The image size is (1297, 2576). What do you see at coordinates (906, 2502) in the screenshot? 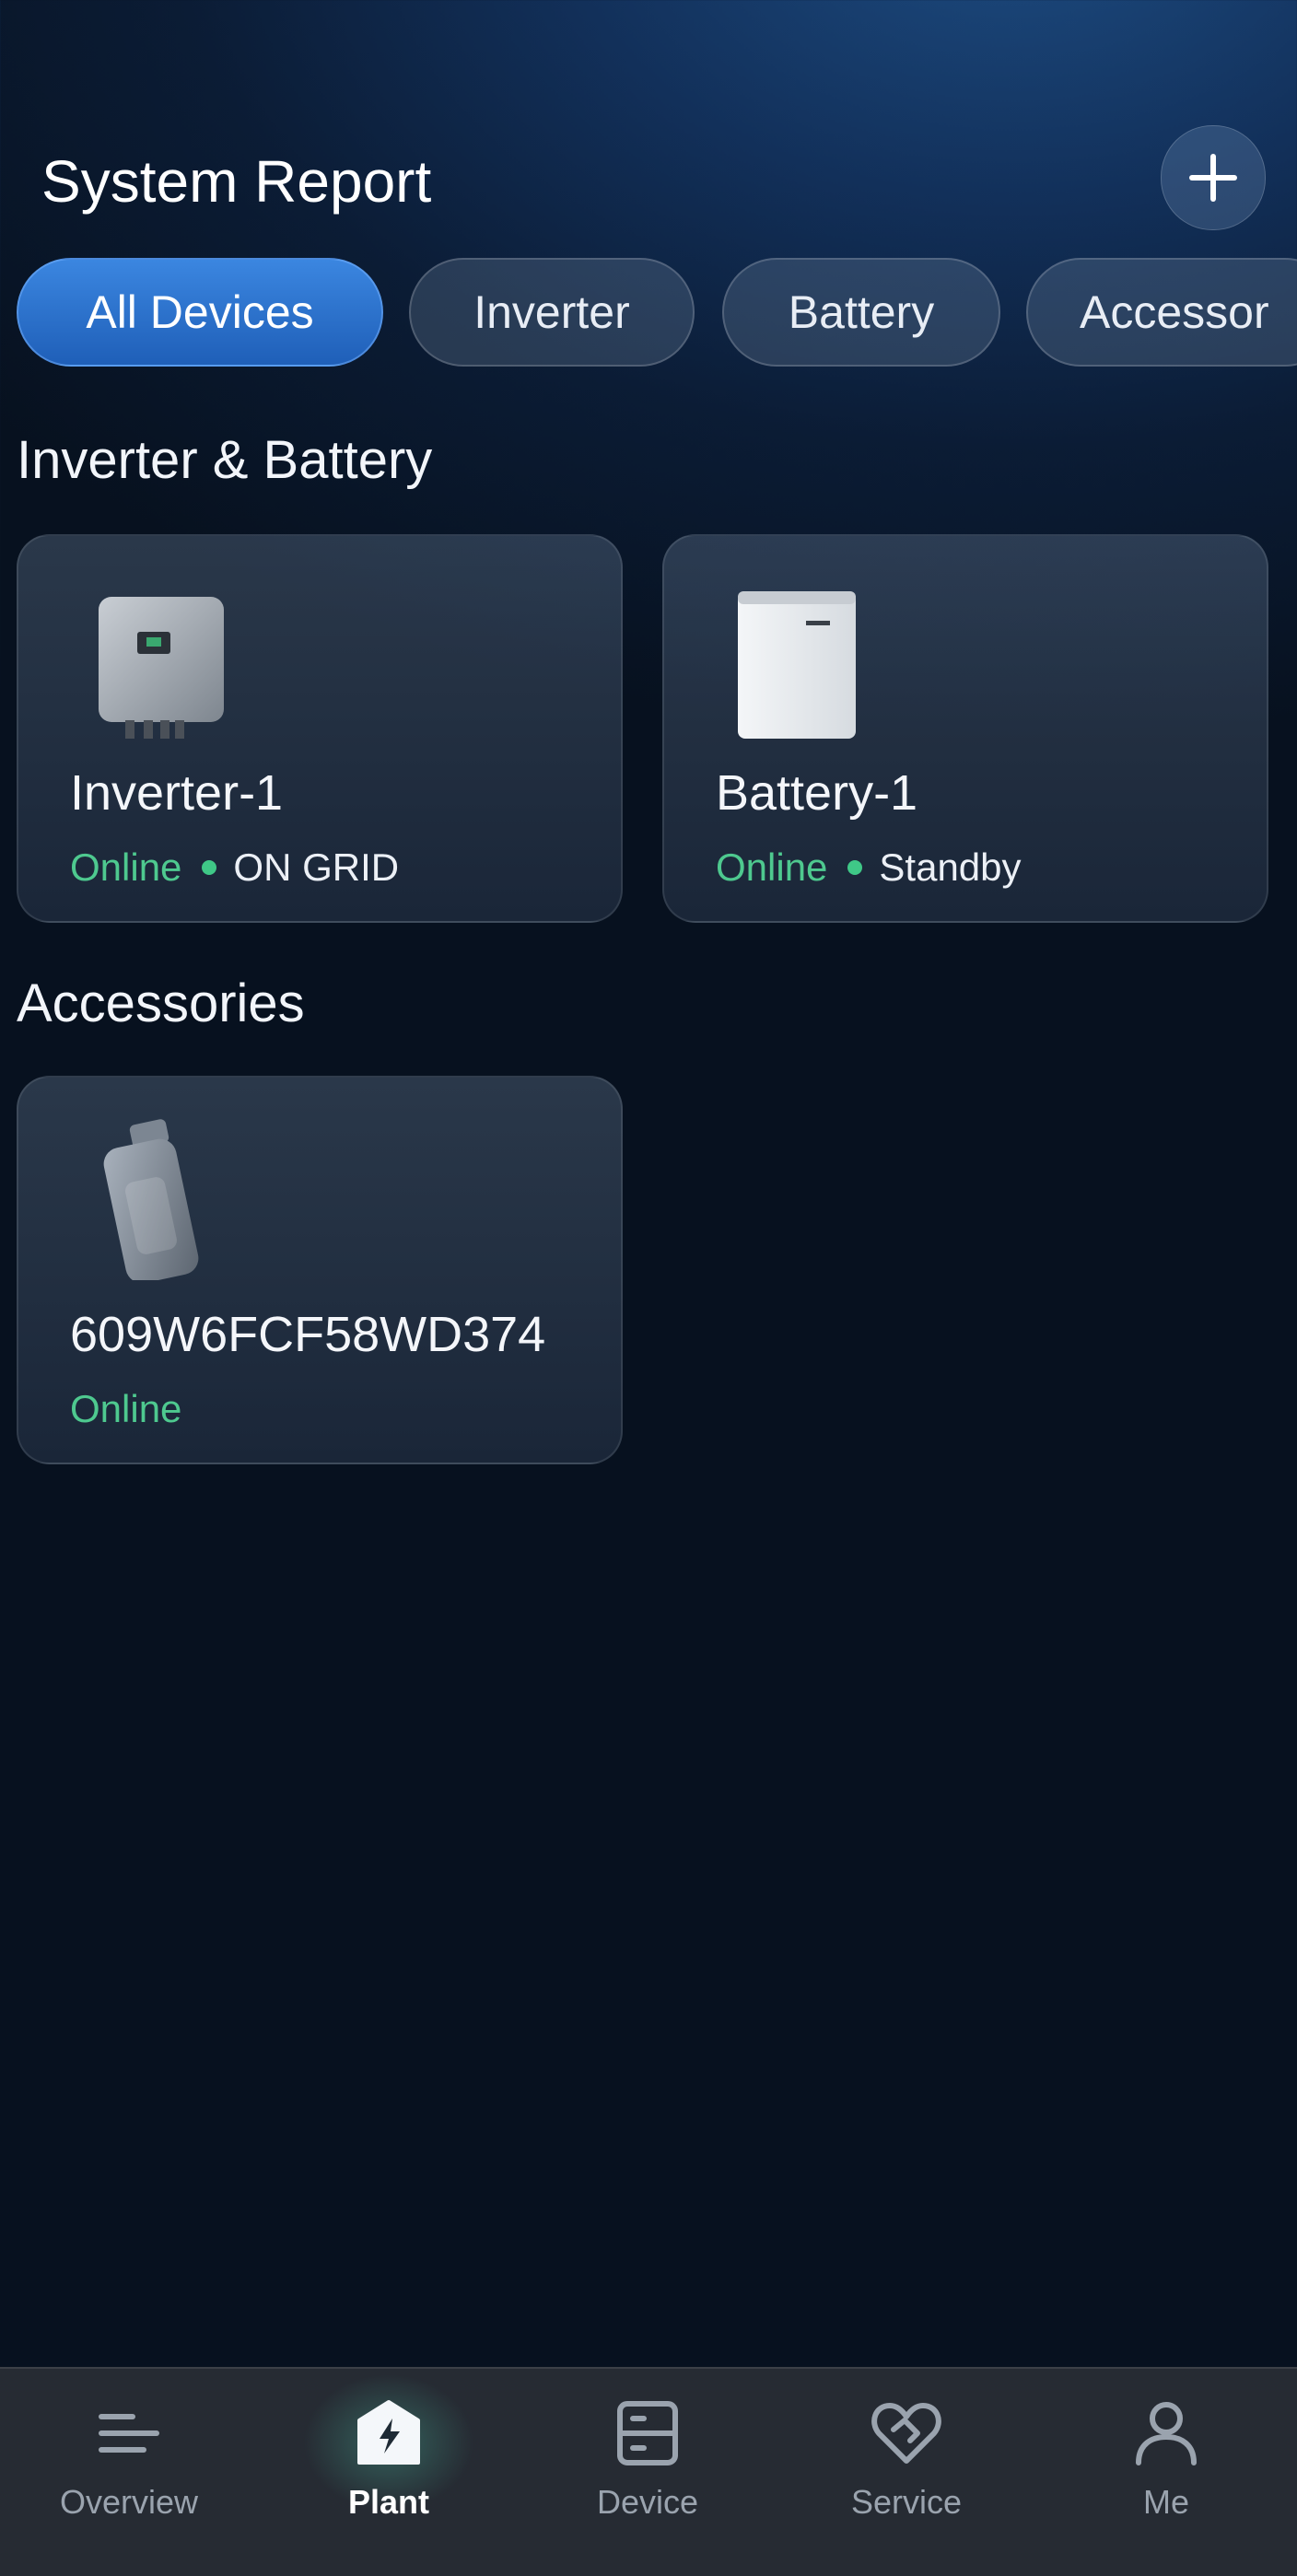
I see `tab-label: Service` at bounding box center [906, 2502].